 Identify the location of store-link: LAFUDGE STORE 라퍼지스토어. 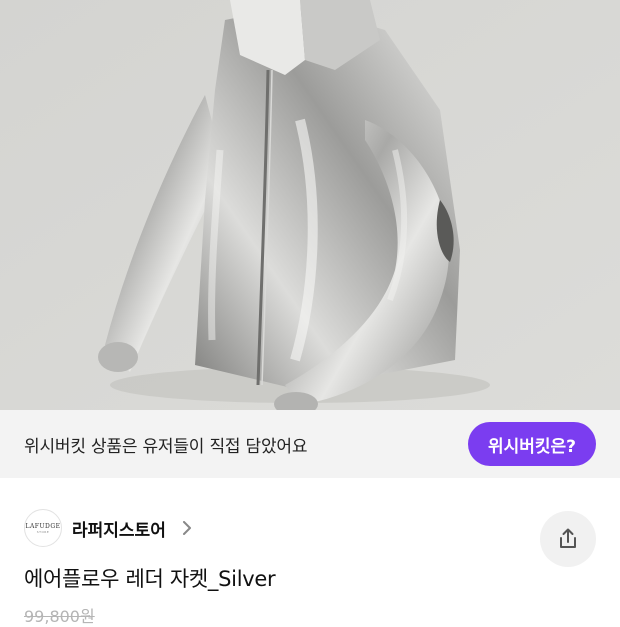
(109, 528).